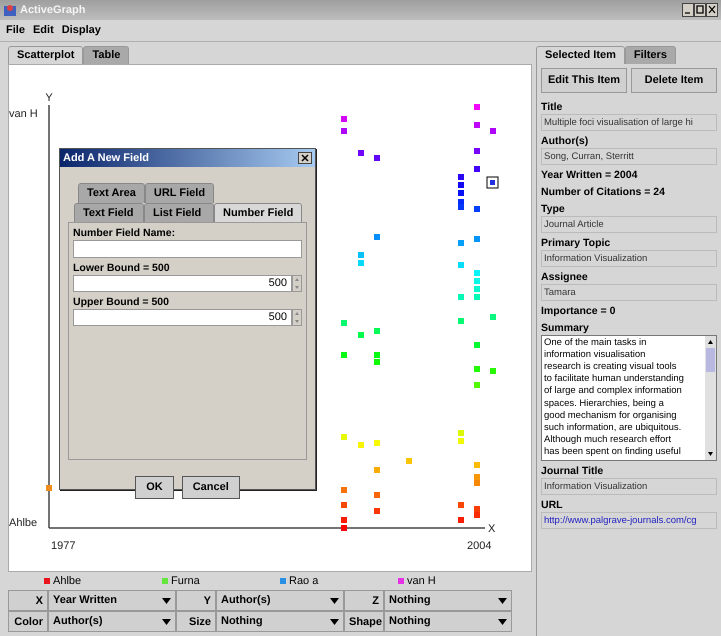  I want to click on window-controls-icon, so click(700, 10).